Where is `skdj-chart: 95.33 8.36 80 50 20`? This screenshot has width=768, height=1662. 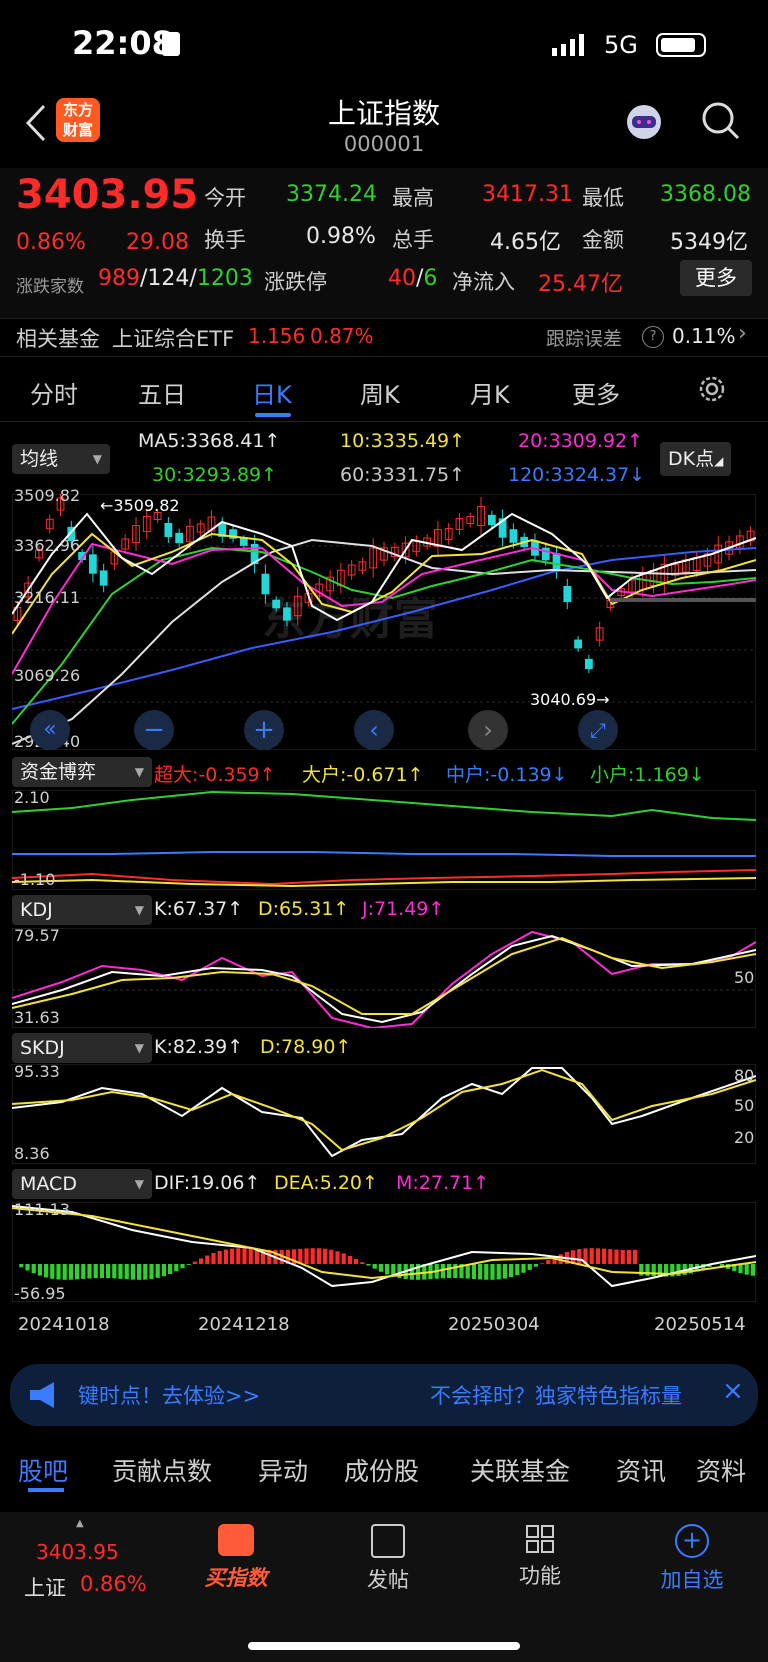
skdj-chart: 95.33 8.36 80 50 20 is located at coordinates (384, 1113).